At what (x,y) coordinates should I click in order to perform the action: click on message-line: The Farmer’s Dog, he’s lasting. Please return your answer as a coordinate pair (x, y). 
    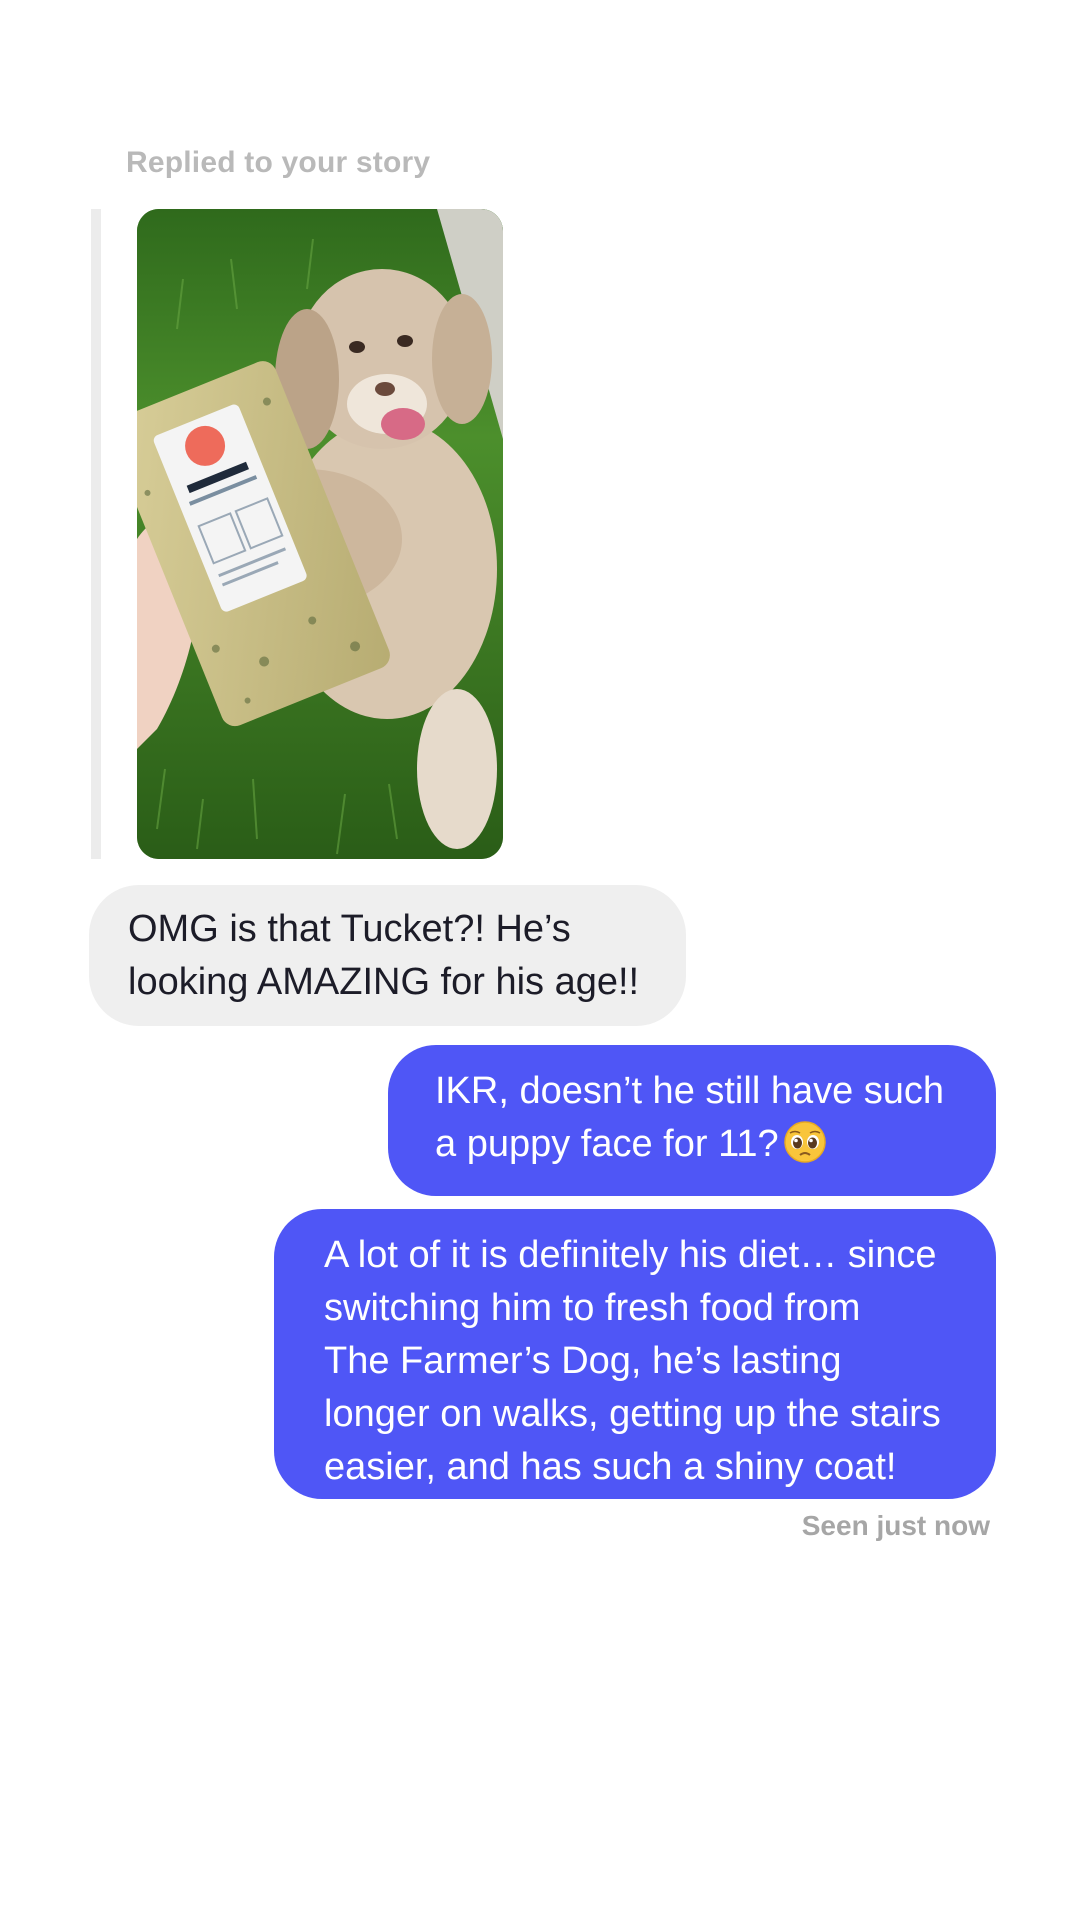
    Looking at the image, I should click on (583, 1361).